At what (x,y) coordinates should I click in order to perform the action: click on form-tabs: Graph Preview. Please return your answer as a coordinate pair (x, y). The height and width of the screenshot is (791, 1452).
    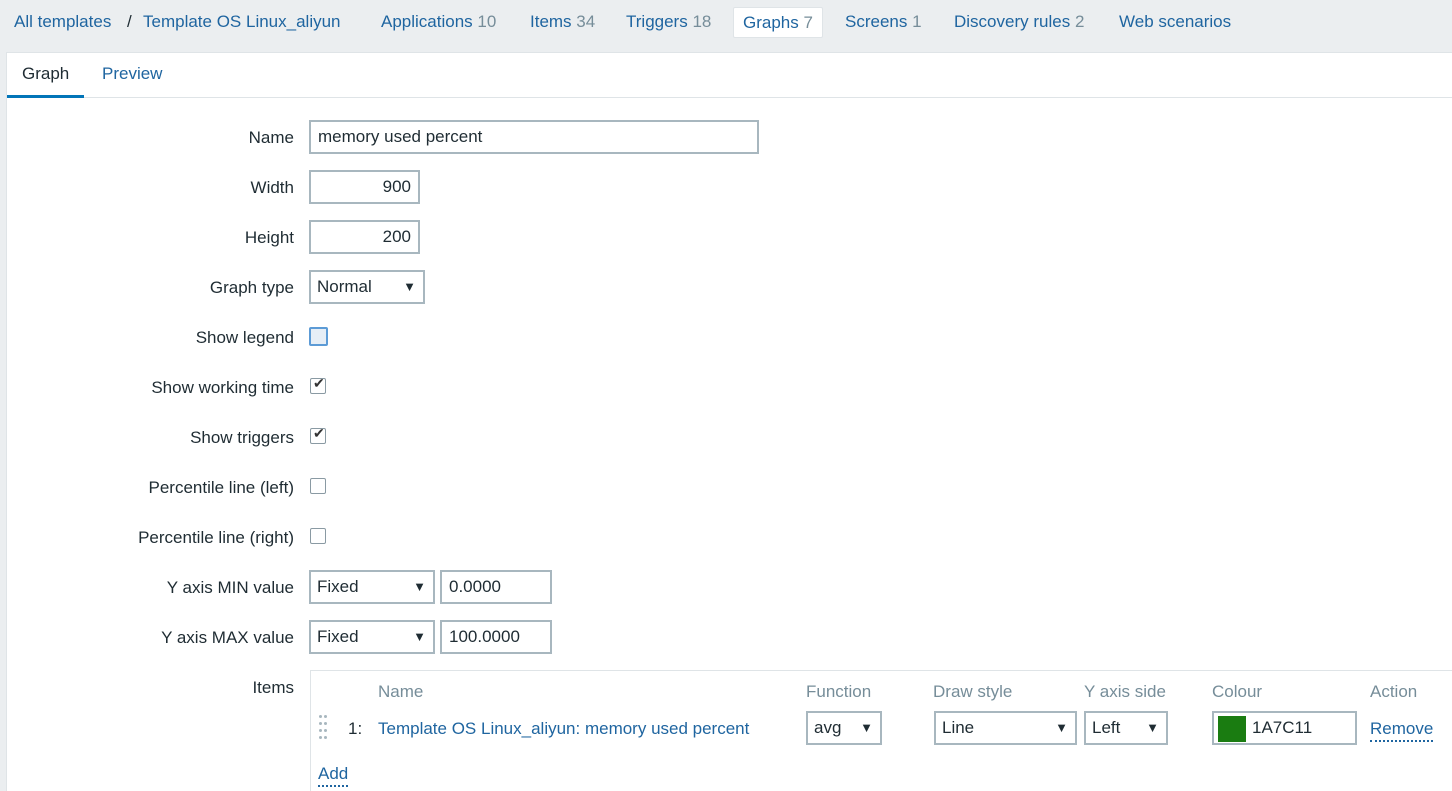
    Looking at the image, I should click on (729, 75).